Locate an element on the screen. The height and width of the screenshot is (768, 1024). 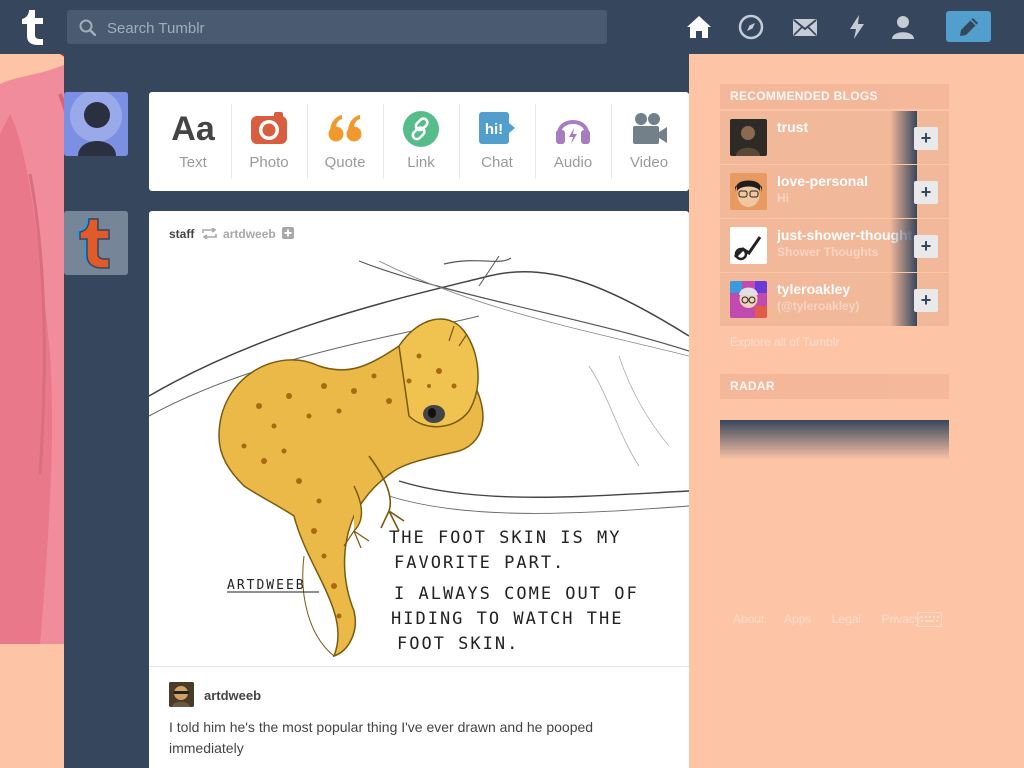
reblog-source-link: artdweeb is located at coordinates (249, 234).